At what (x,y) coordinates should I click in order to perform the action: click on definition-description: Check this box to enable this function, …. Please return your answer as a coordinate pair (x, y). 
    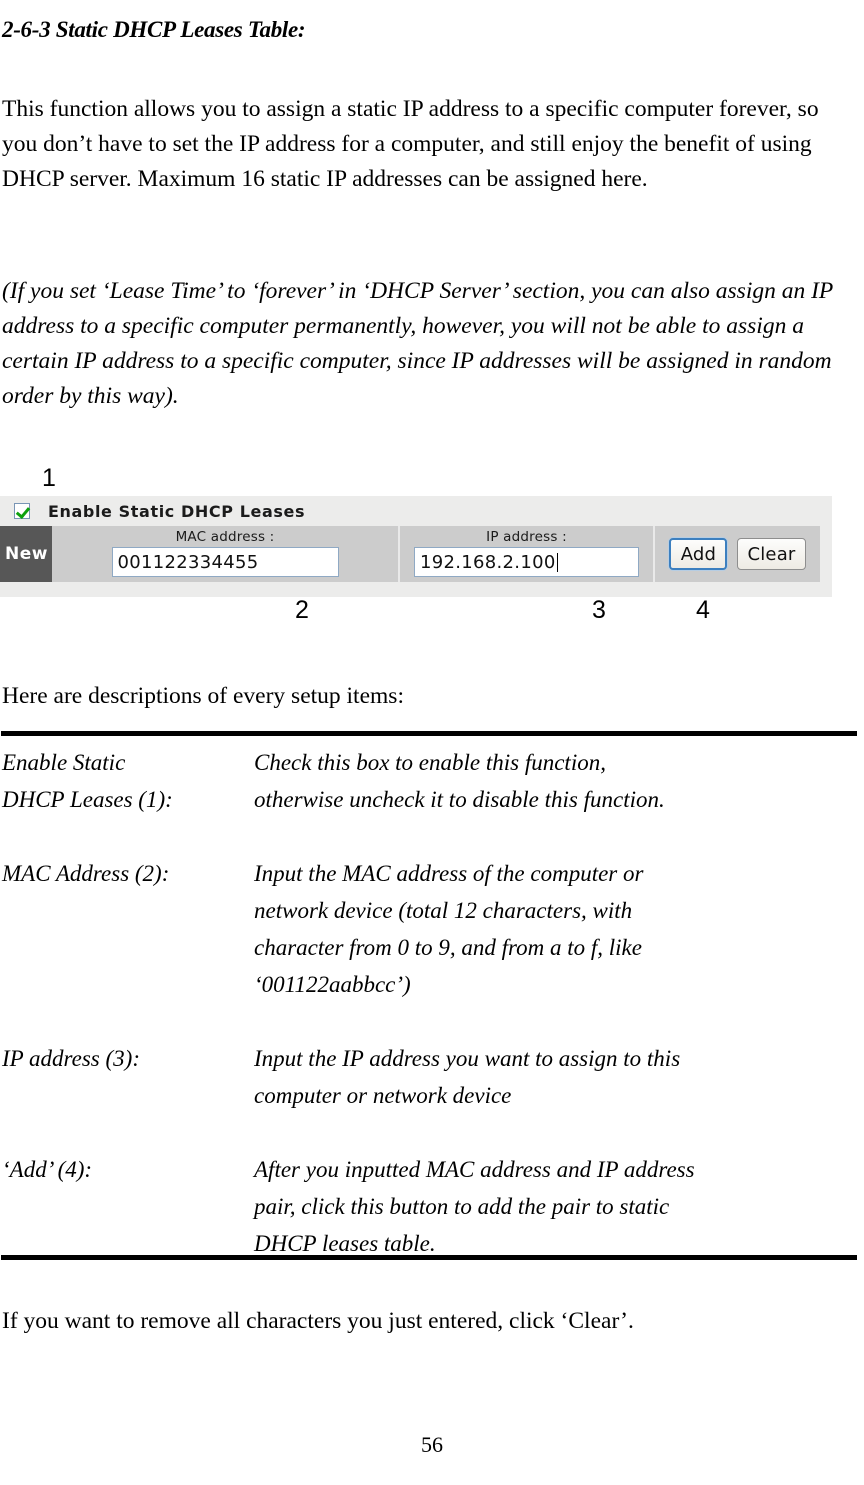
    Looking at the image, I should click on (459, 781).